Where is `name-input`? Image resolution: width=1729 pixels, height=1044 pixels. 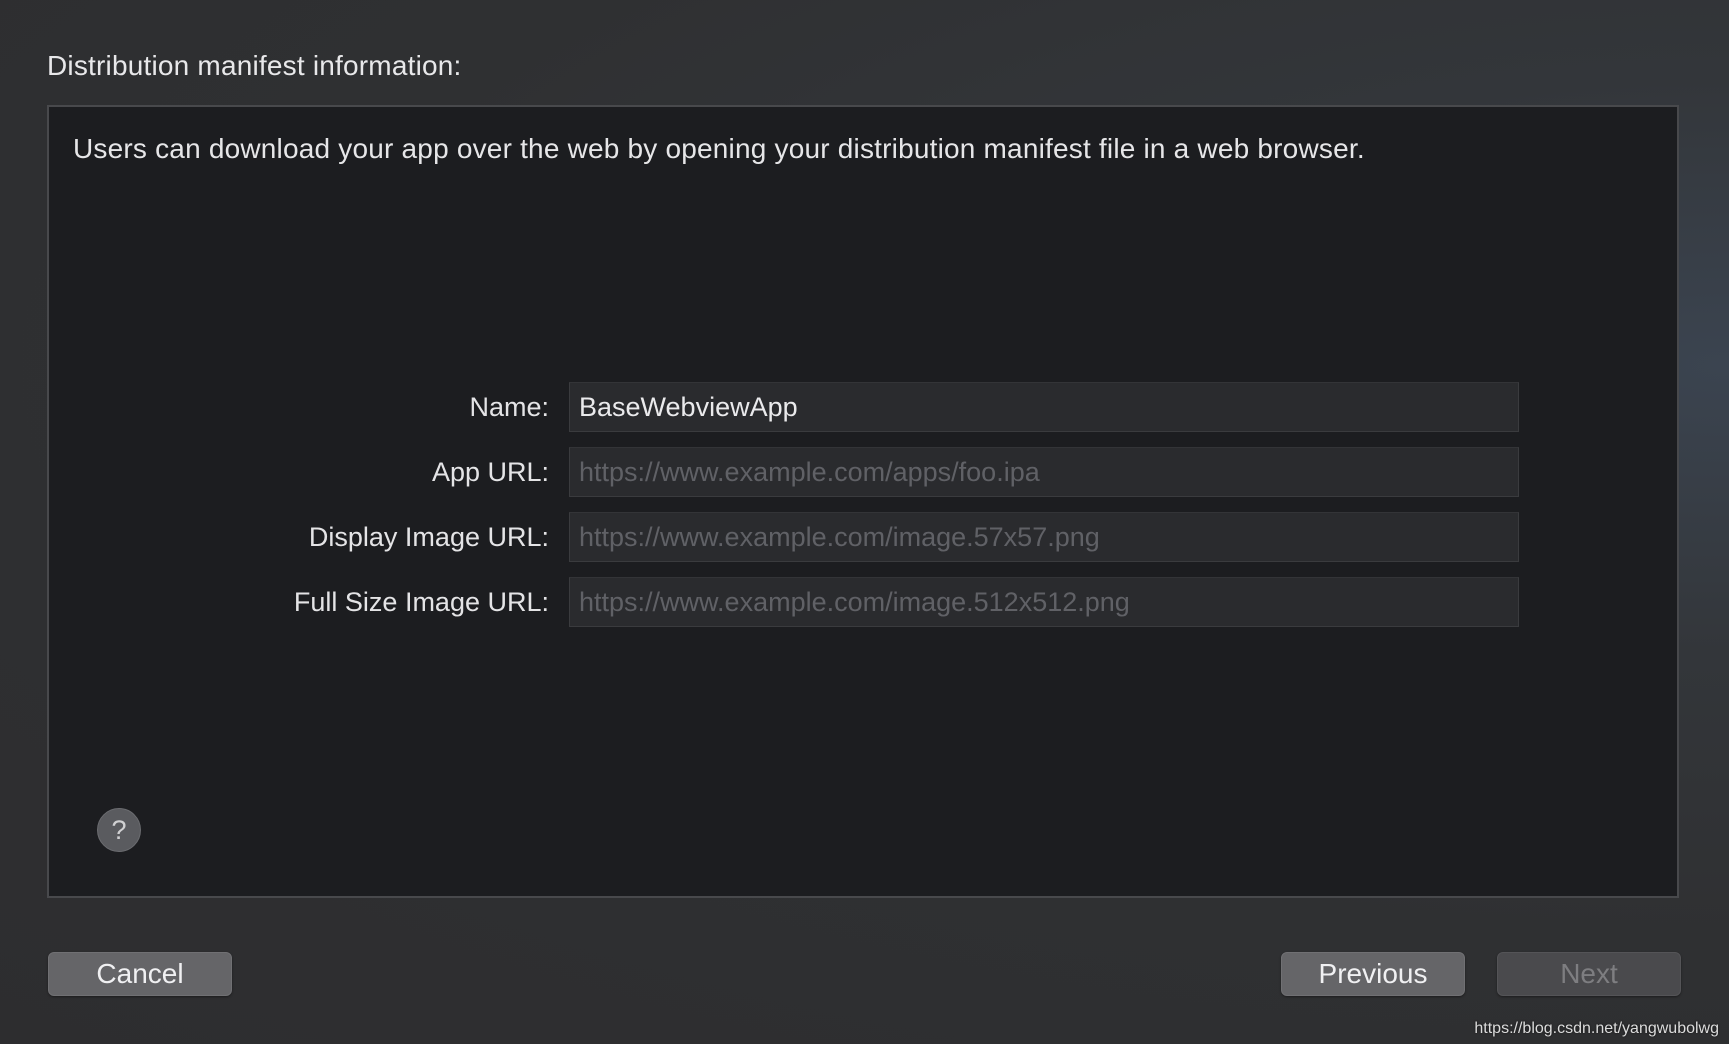
name-input is located at coordinates (1044, 407).